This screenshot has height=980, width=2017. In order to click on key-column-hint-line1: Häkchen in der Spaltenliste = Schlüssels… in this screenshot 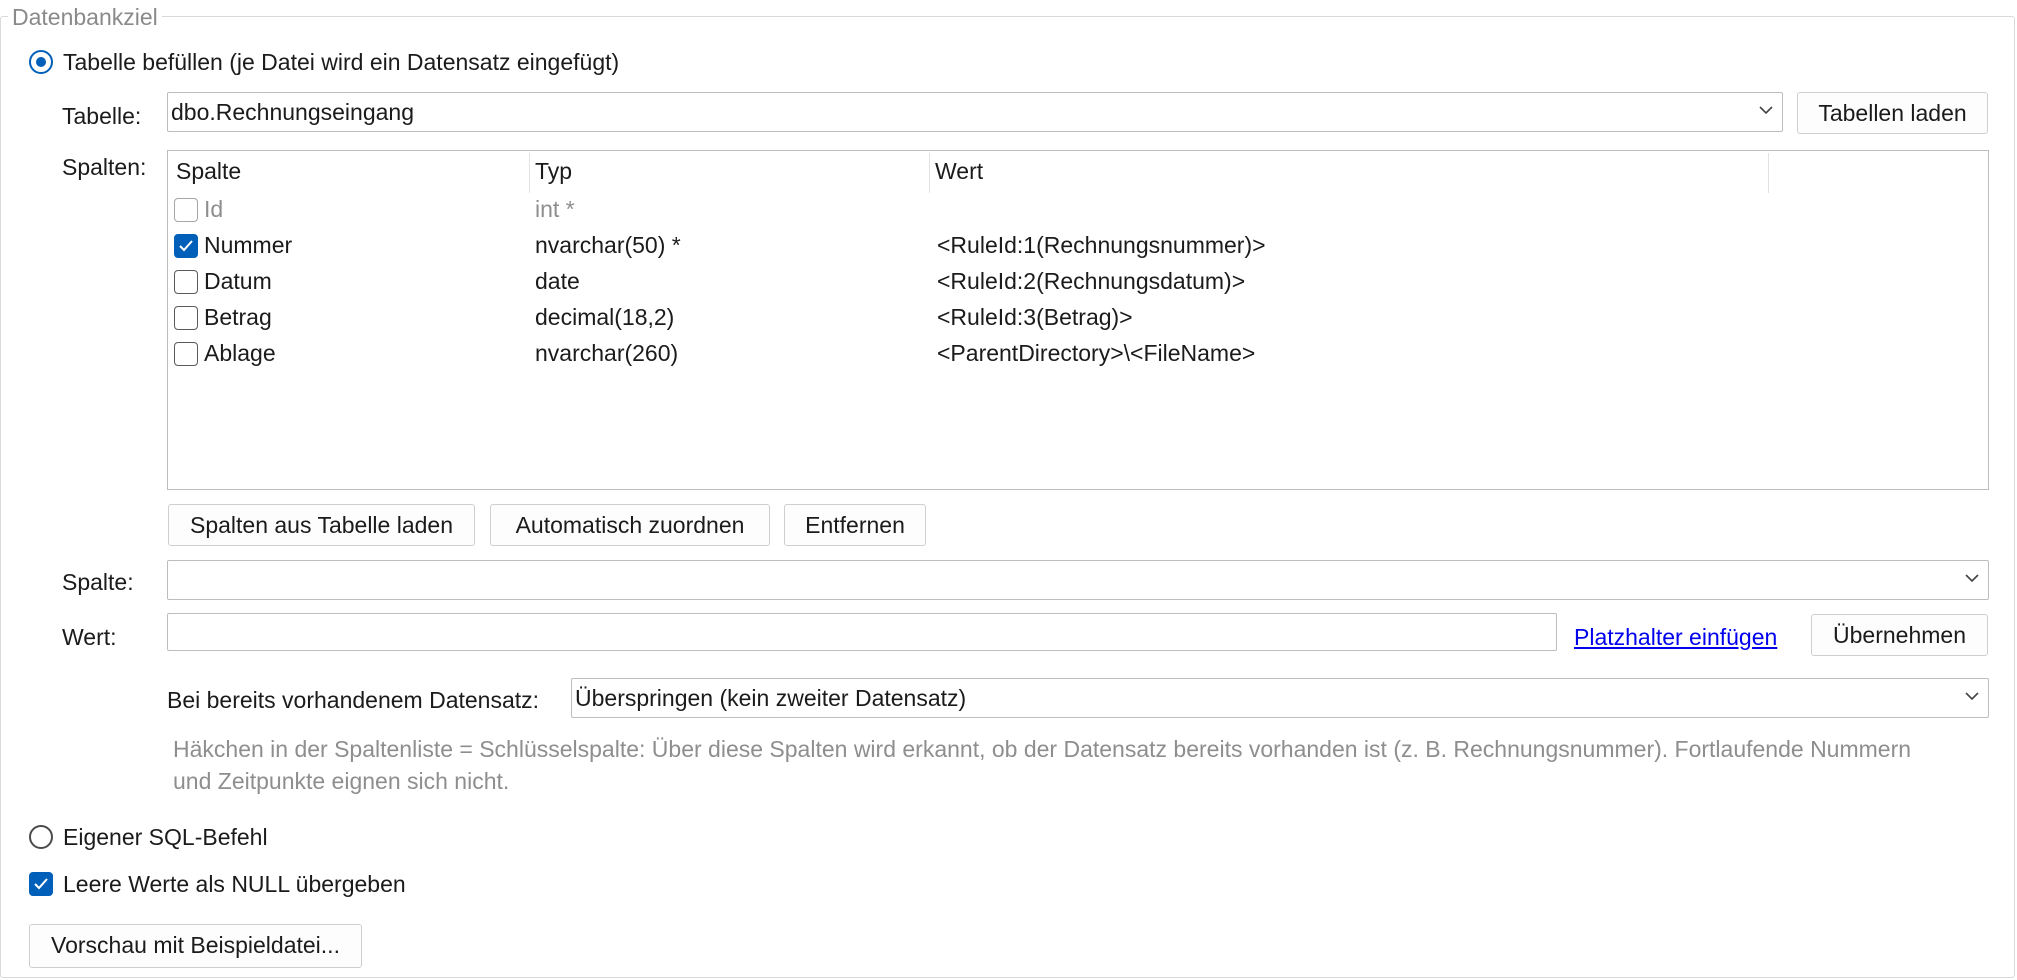, I will do `click(1042, 749)`.